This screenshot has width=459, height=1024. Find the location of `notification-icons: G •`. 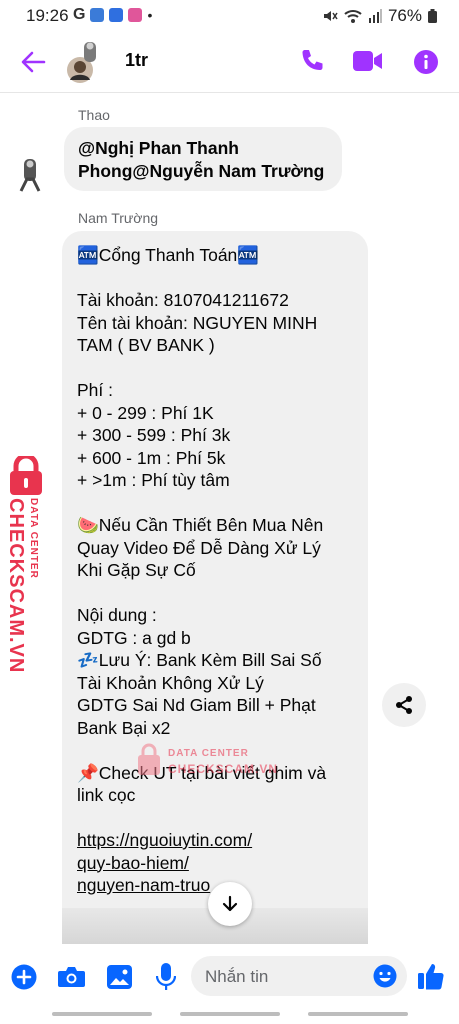

notification-icons: G • is located at coordinates (112, 15).